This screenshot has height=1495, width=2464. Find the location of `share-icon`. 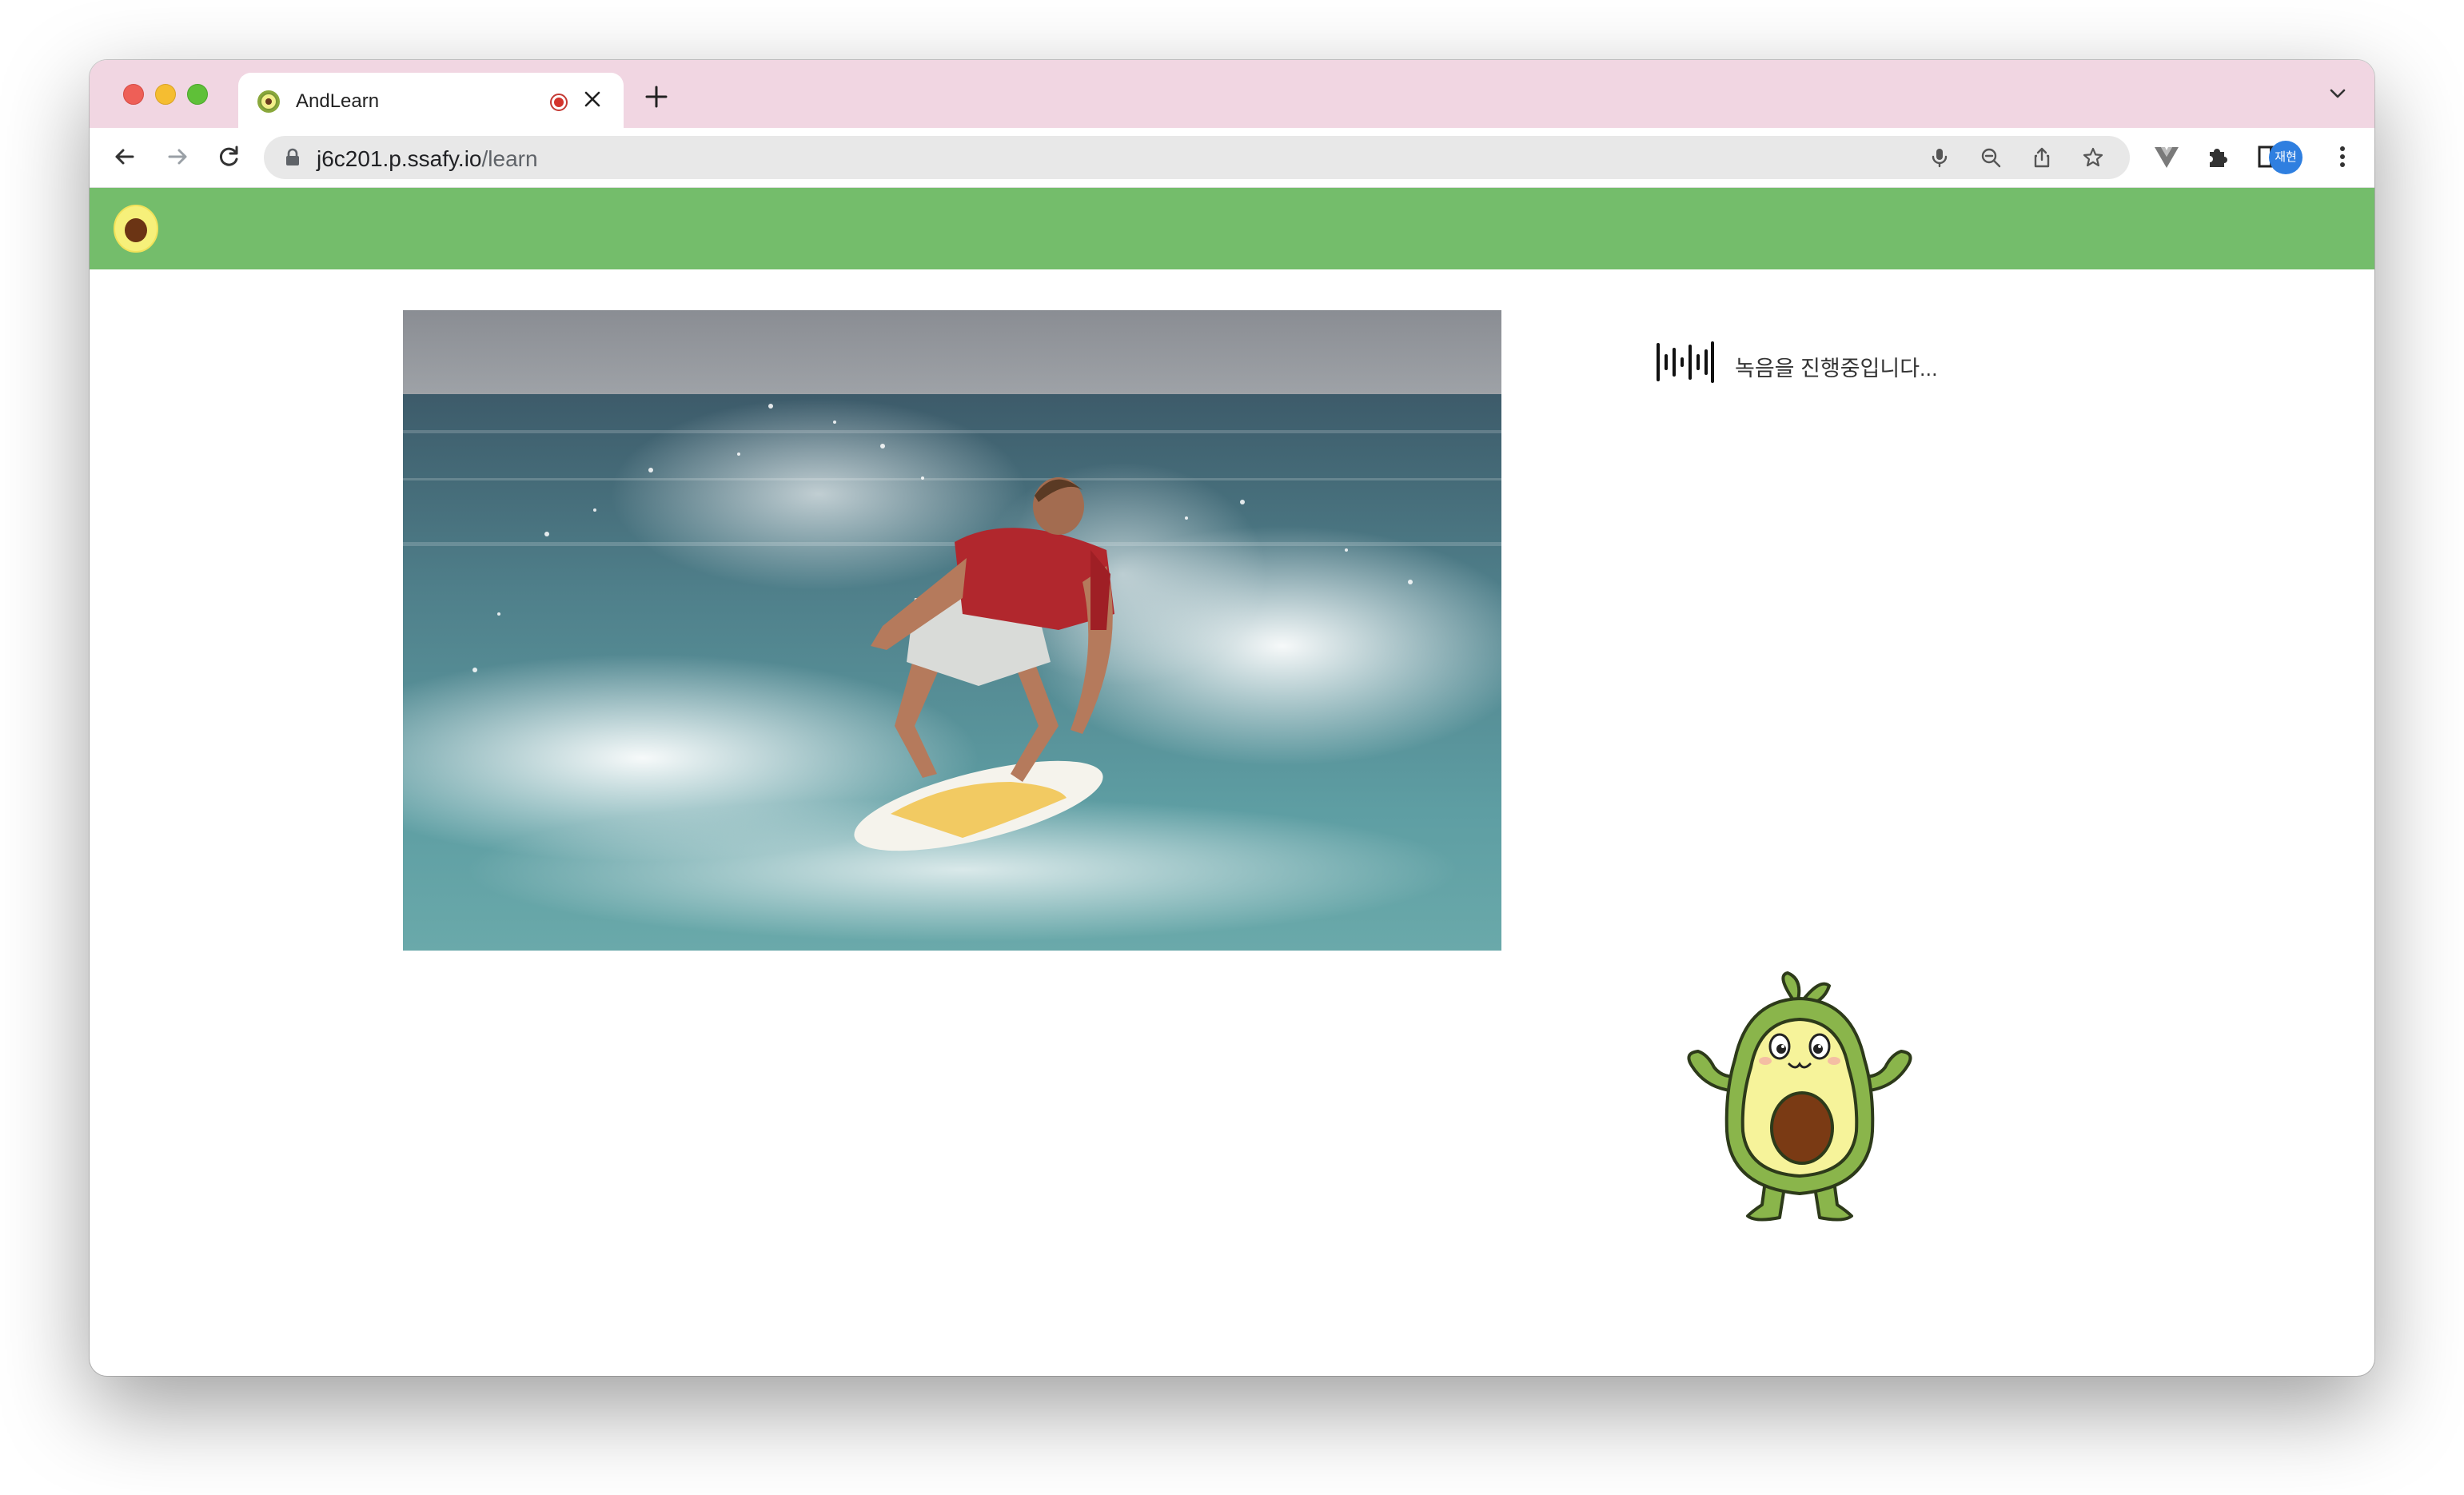

share-icon is located at coordinates (2042, 157).